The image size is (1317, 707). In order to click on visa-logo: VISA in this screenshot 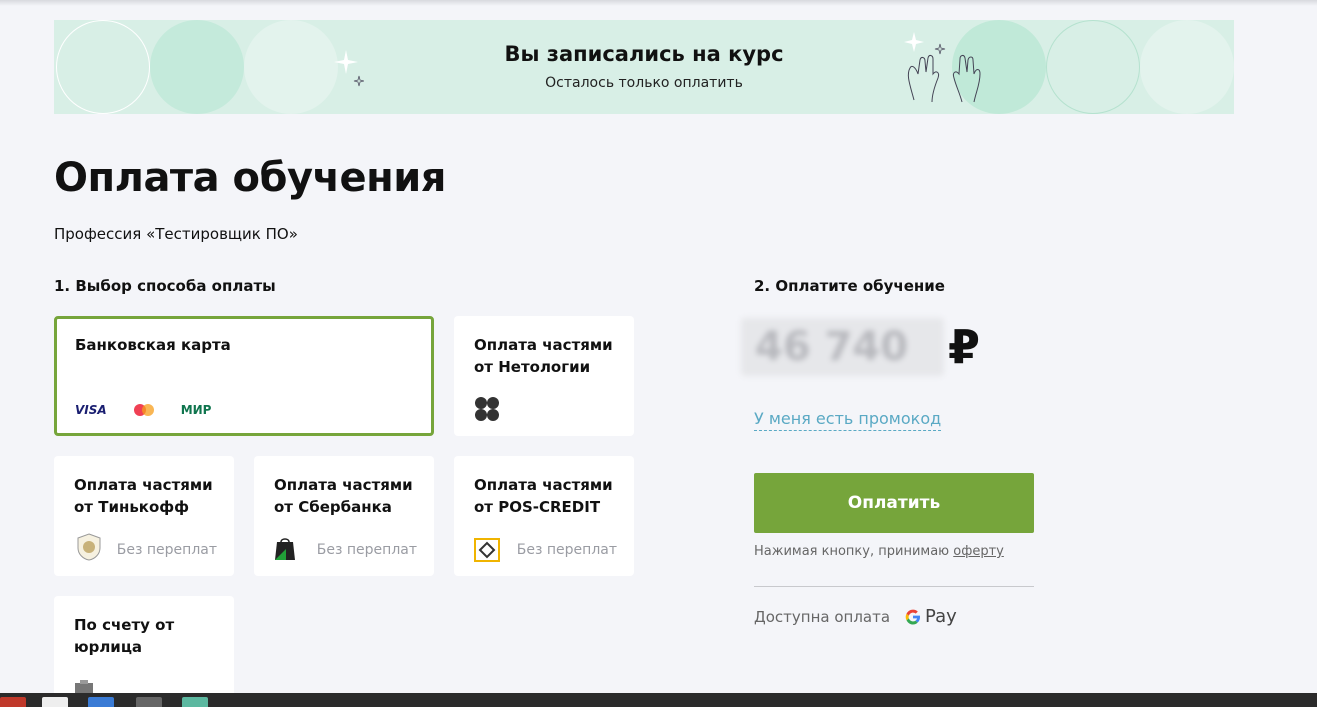, I will do `click(91, 410)`.